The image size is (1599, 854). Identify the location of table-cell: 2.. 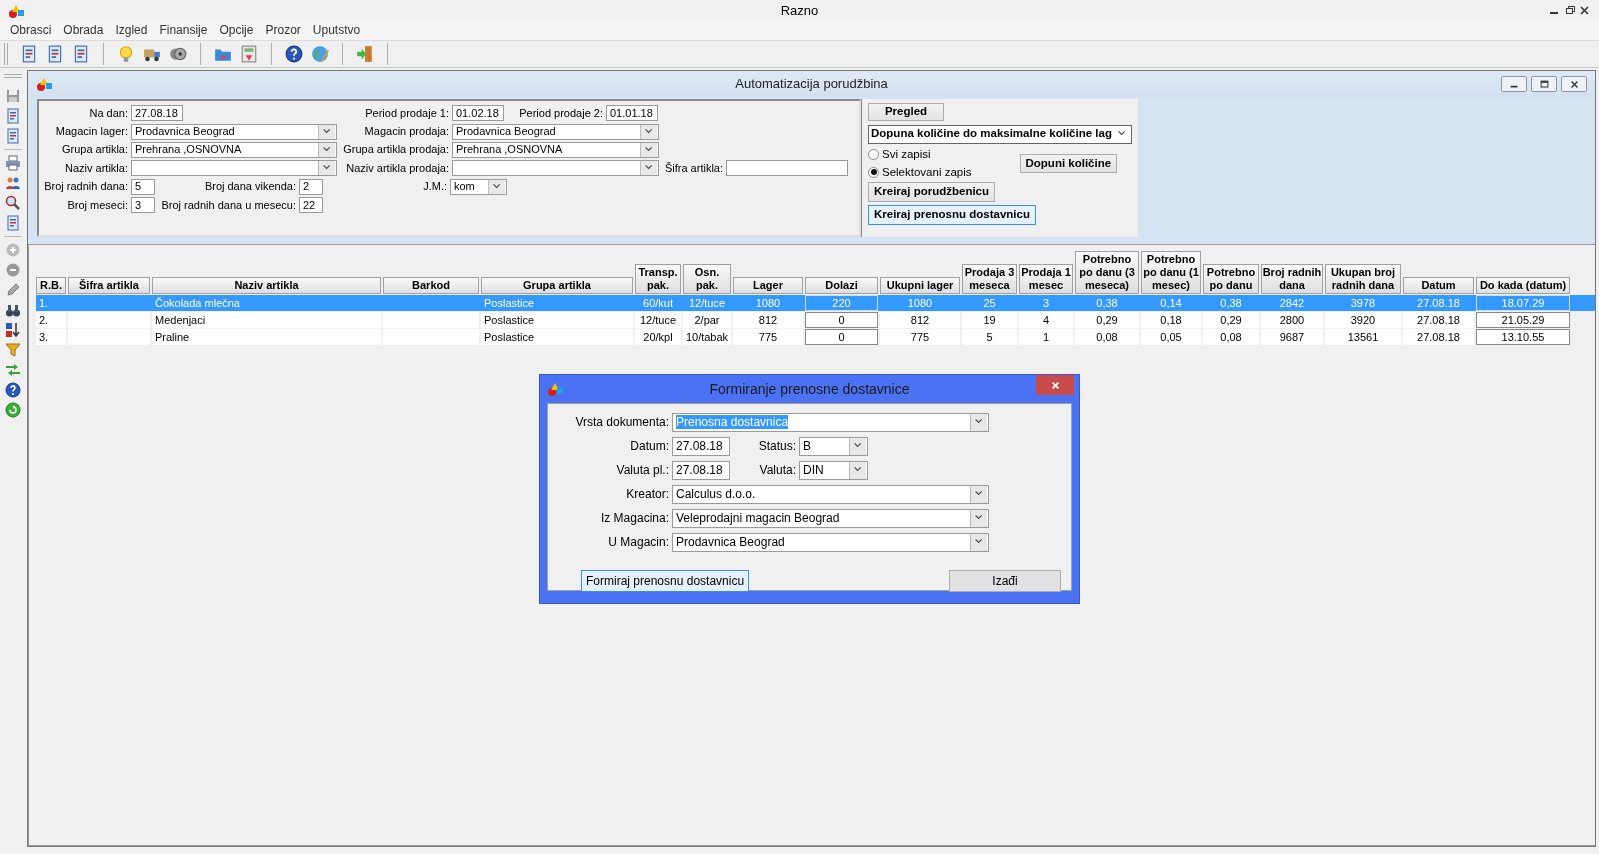
(51, 320).